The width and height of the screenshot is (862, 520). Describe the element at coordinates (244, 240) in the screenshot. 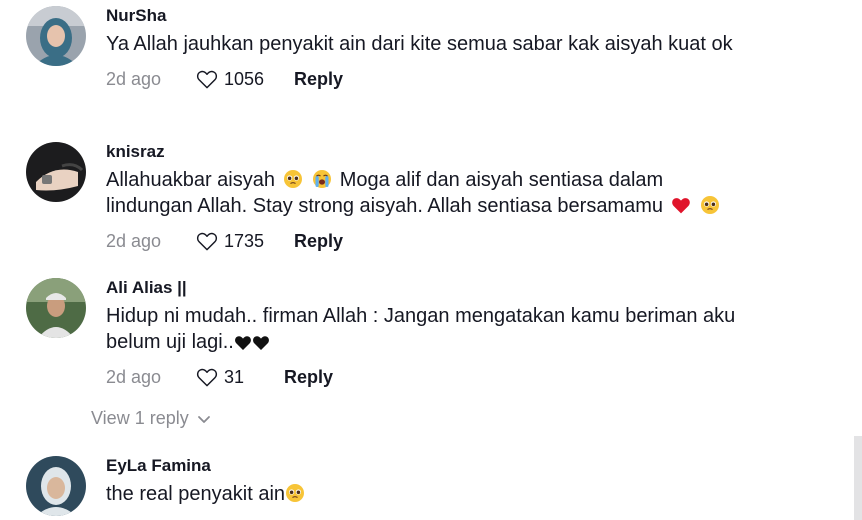

I see `like-count: 1735` at that location.